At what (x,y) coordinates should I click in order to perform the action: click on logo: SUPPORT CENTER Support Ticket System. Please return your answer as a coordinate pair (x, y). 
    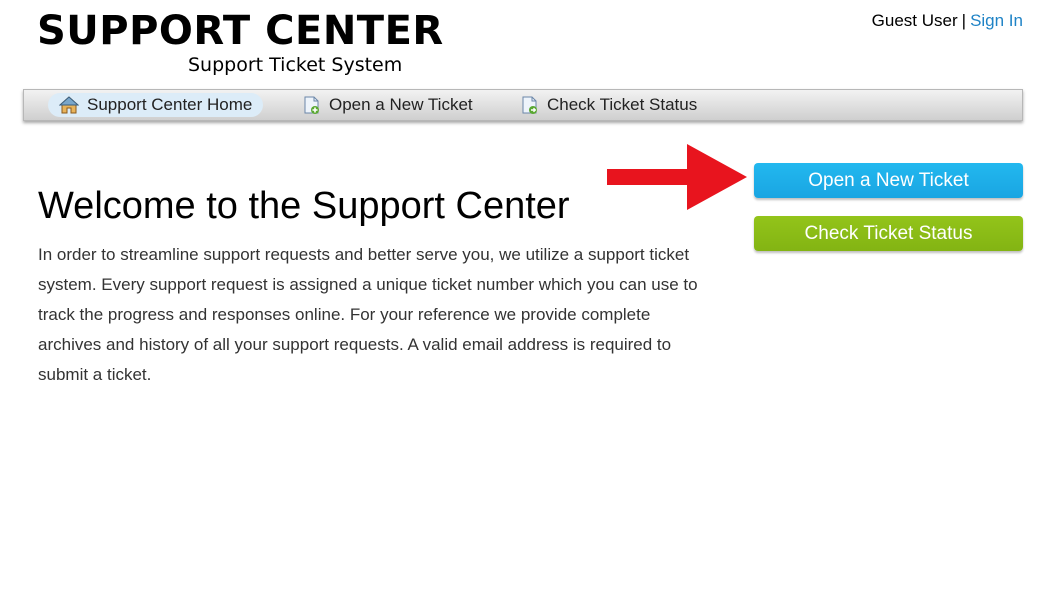
    Looking at the image, I should click on (240, 42).